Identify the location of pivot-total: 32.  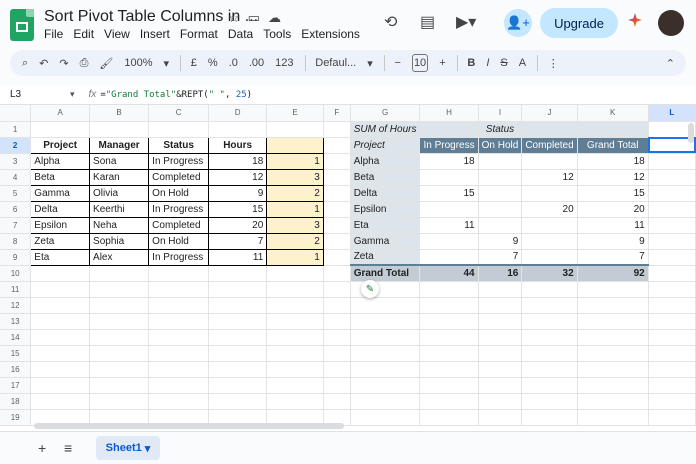
(549, 273).